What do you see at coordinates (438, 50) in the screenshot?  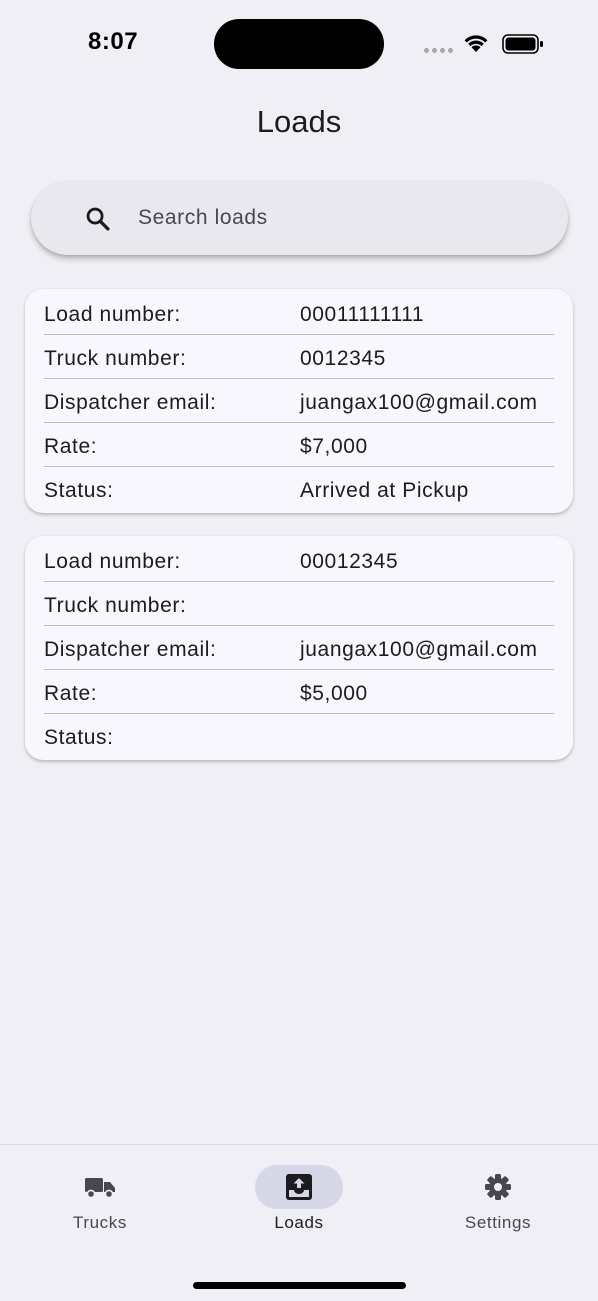 I see `cellular-signal-icon` at bounding box center [438, 50].